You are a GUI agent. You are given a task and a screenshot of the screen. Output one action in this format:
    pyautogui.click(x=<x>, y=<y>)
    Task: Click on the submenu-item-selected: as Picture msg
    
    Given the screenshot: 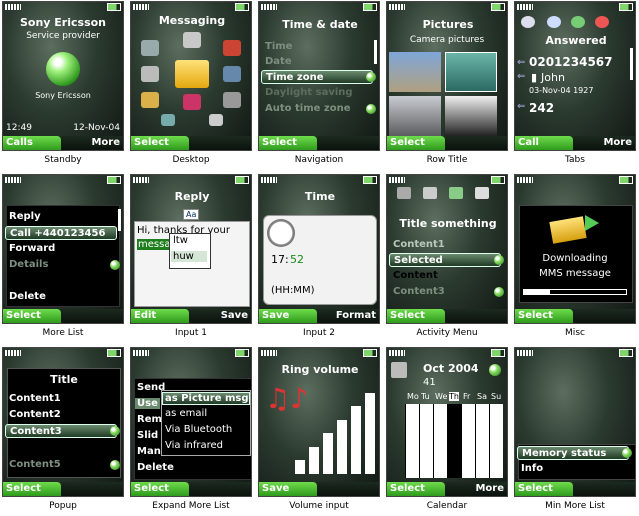 What is the action you would take?
    pyautogui.click(x=206, y=398)
    